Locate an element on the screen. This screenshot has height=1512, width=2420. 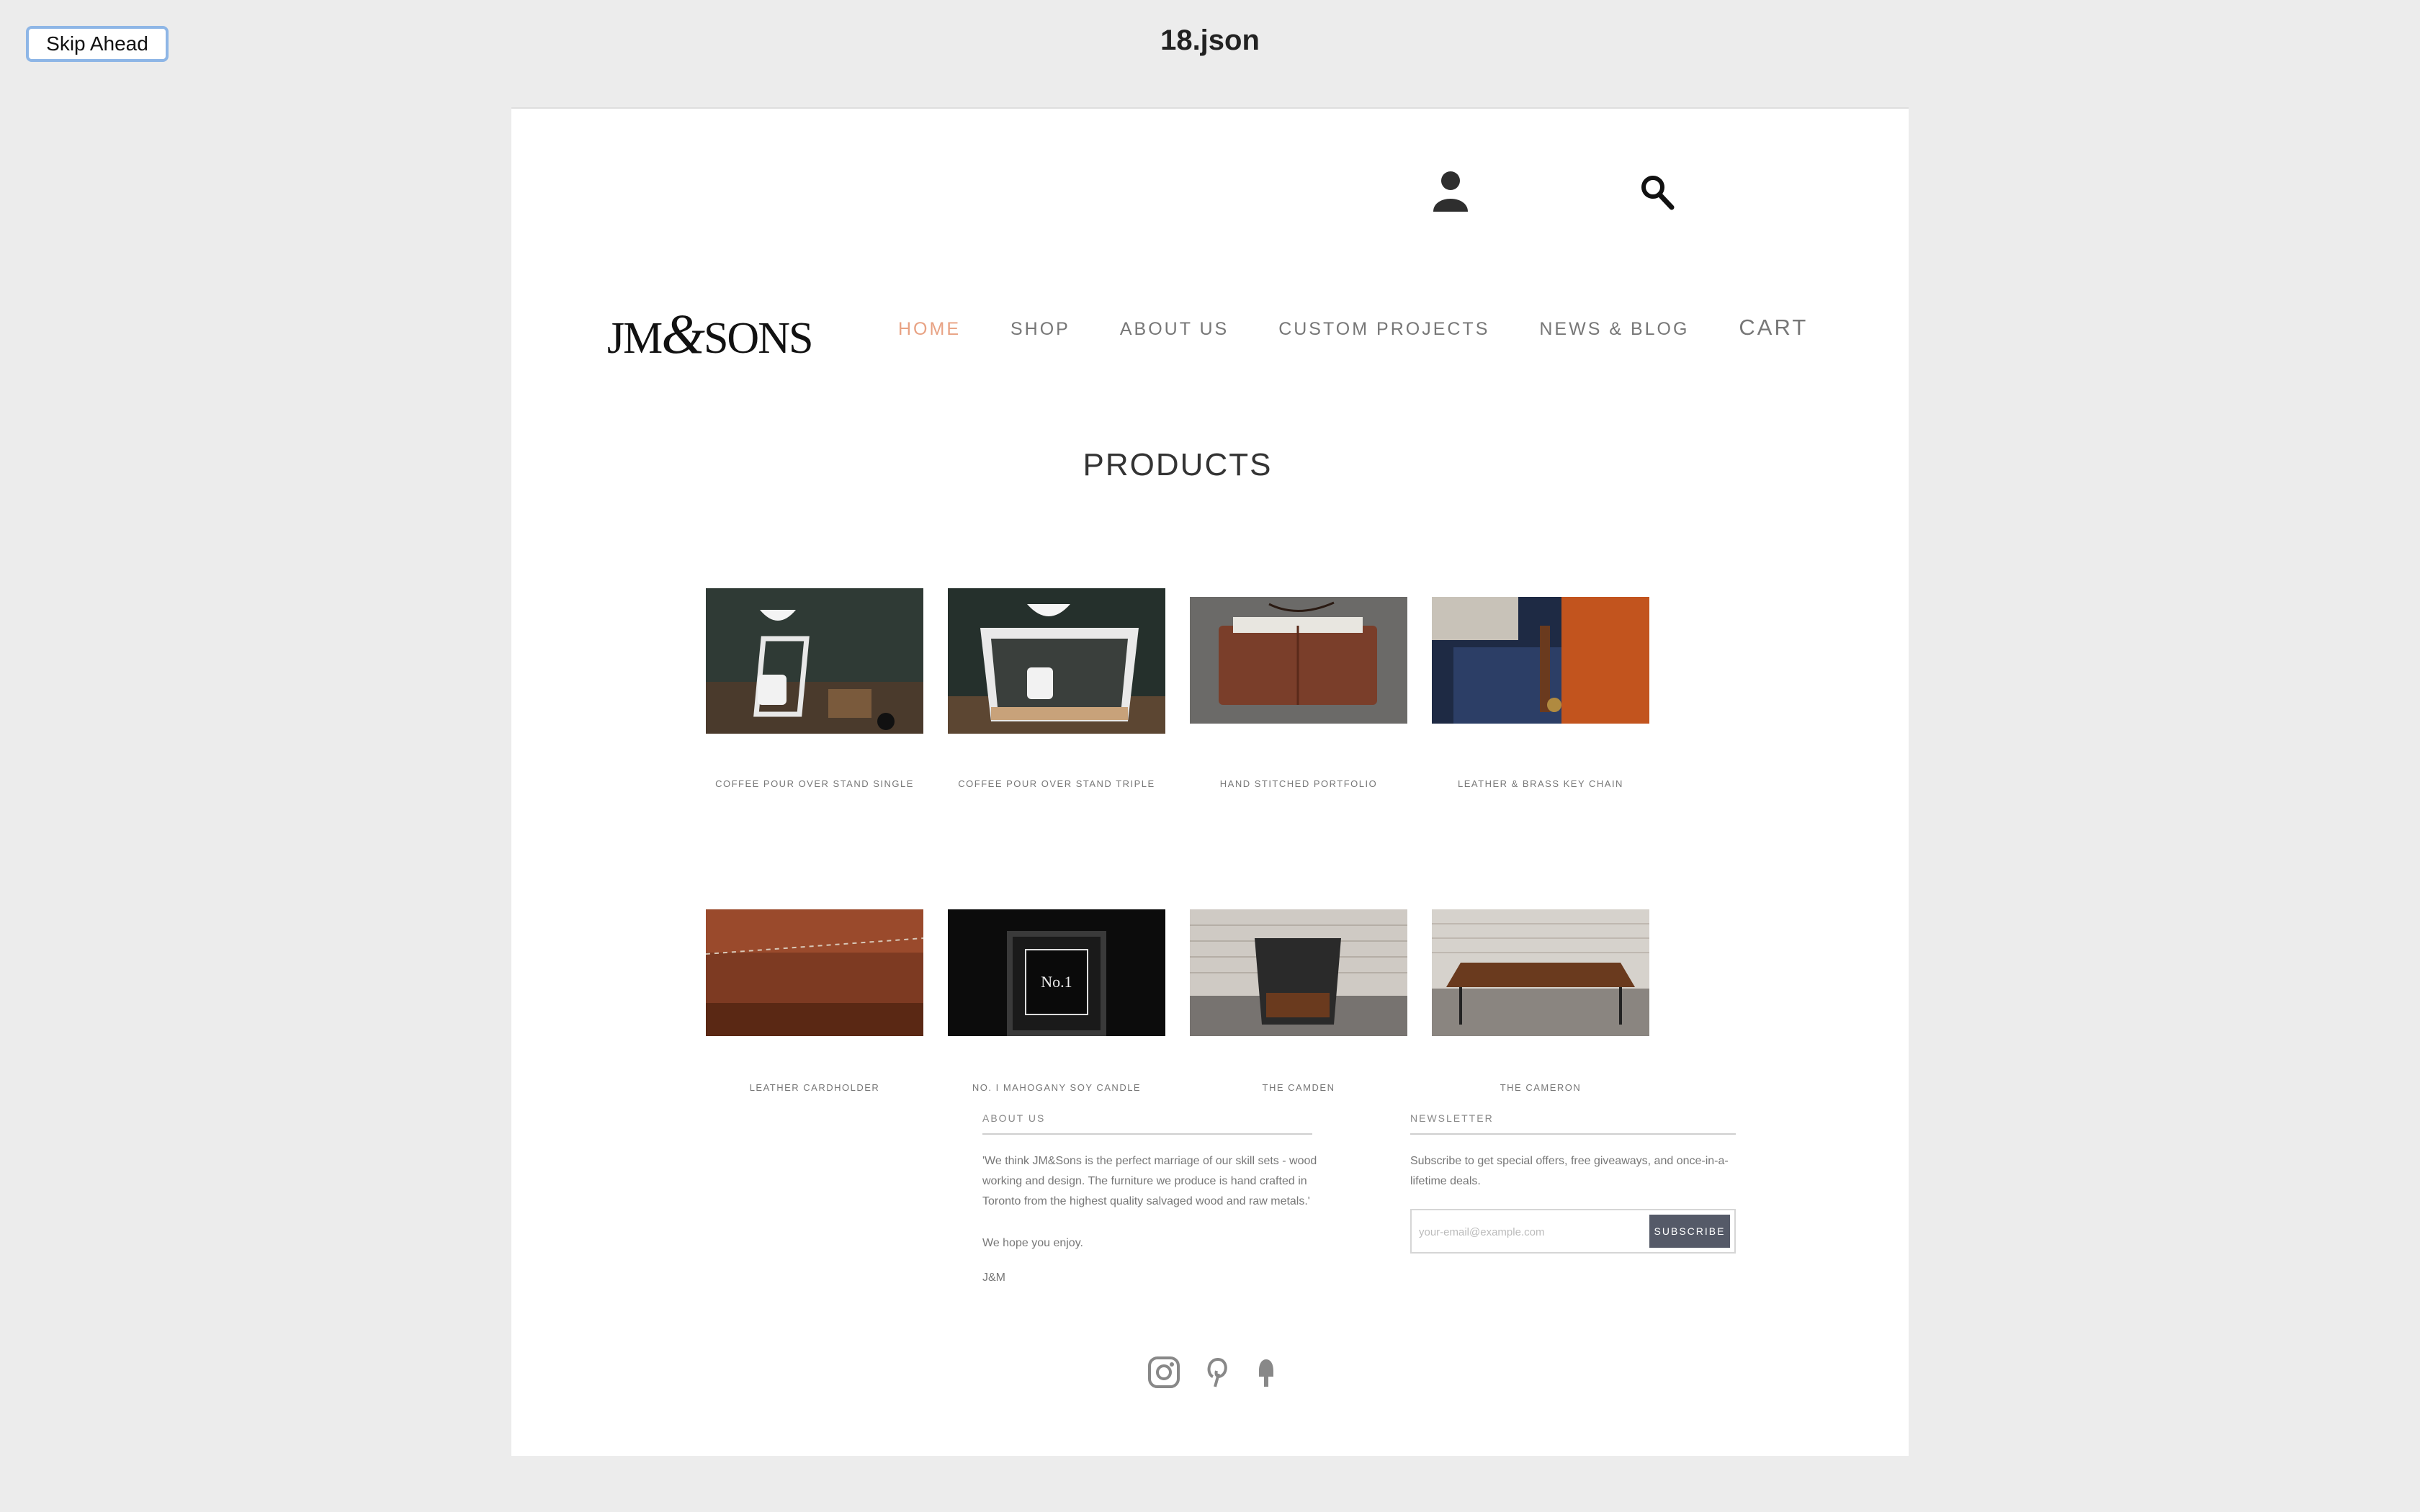
pinterest-icon is located at coordinates (1216, 1372).